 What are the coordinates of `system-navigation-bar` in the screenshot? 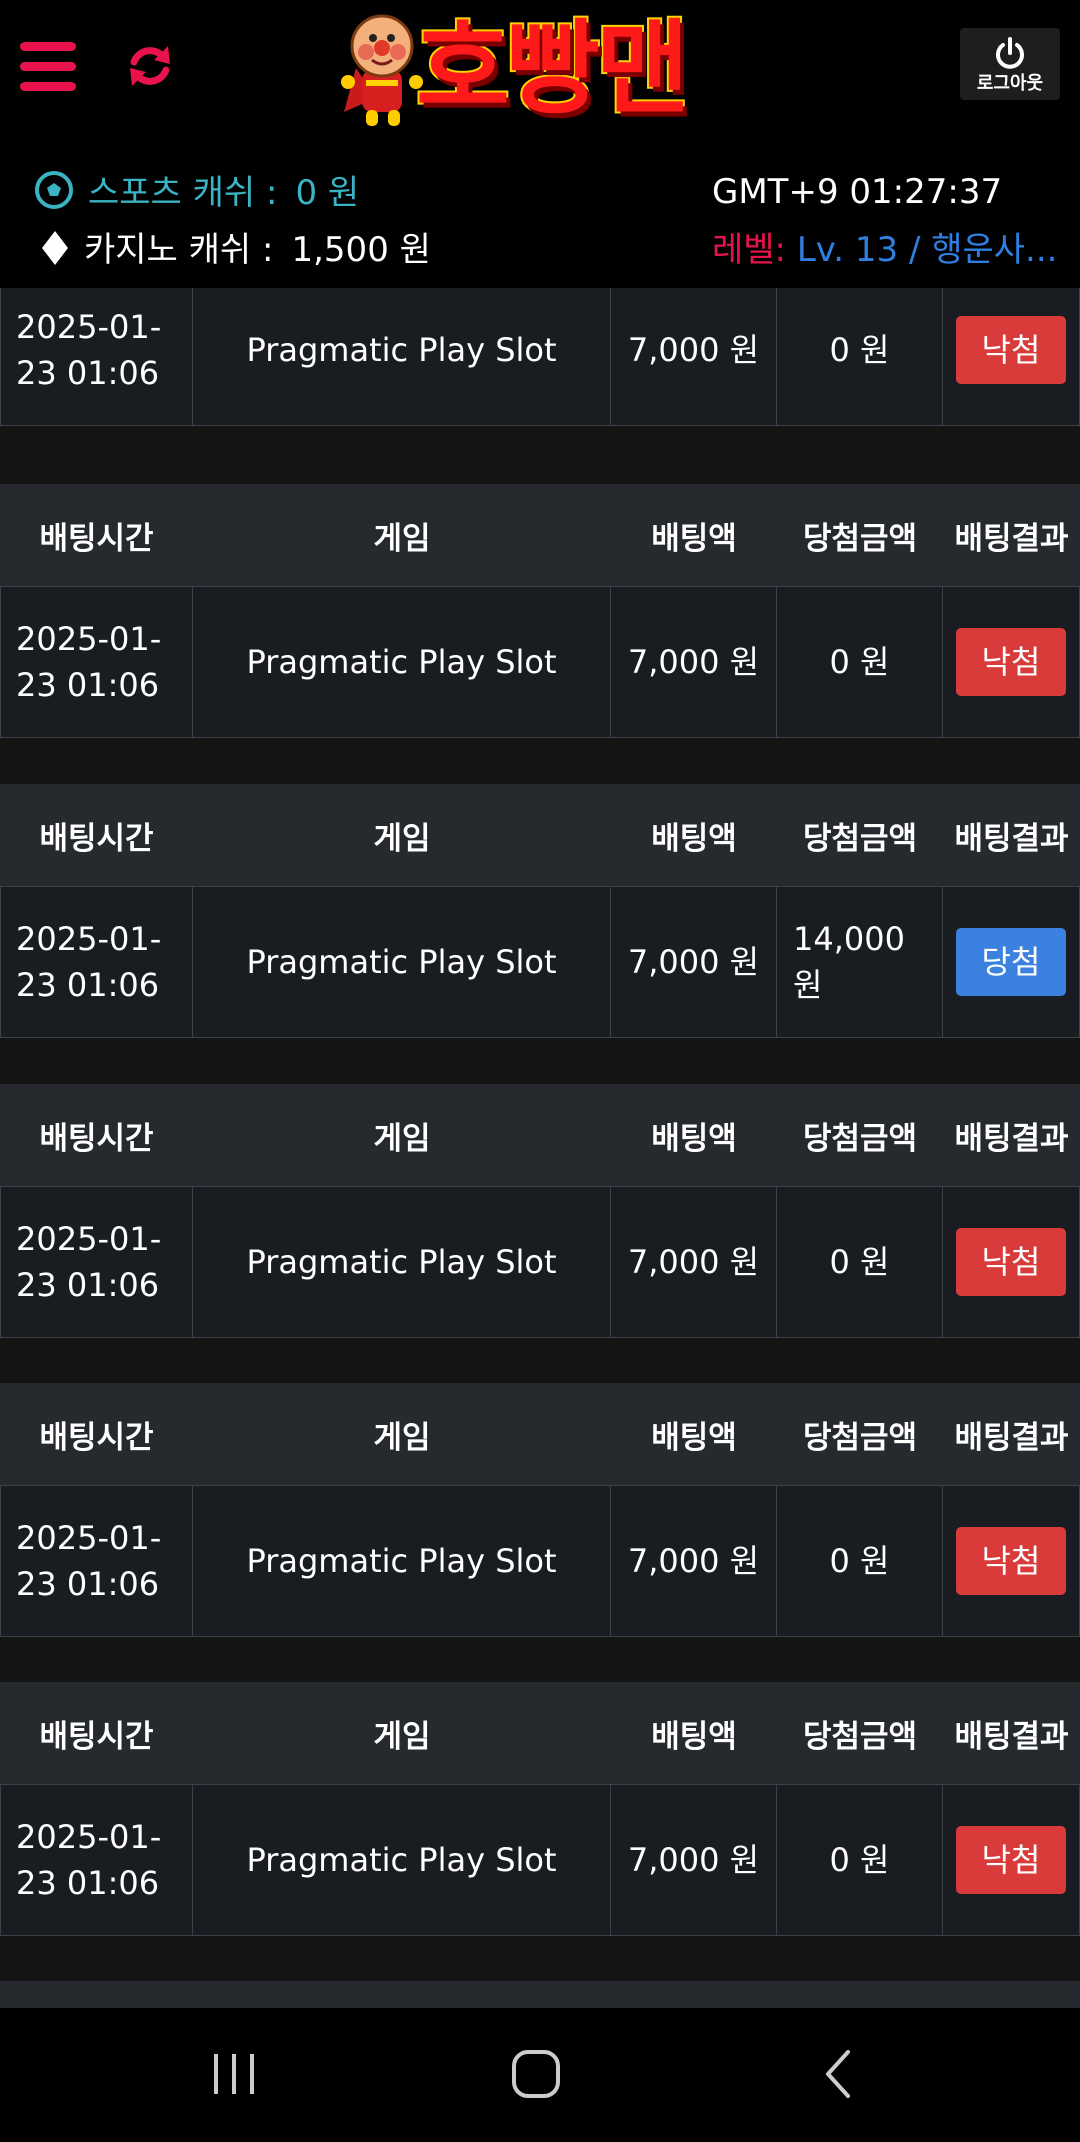 It's located at (540, 2075).